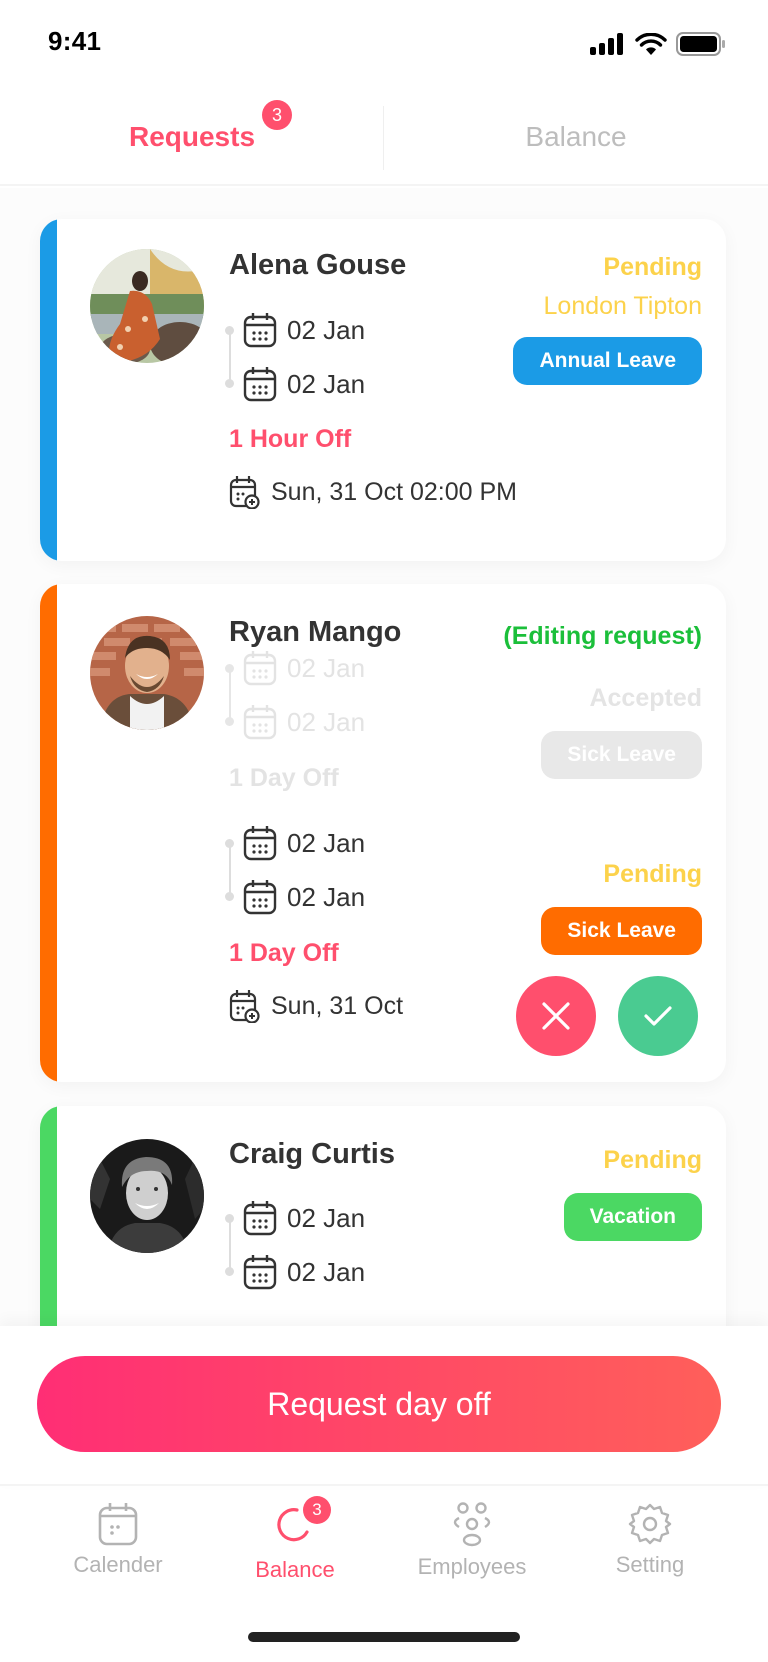  I want to click on leave-type-pill: Vacation, so click(632, 1217).